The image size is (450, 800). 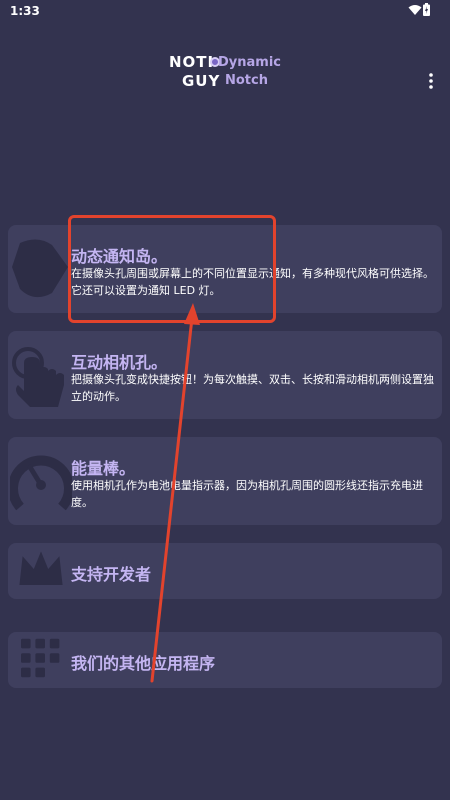 I want to click on card-title: 能量棒。, so click(x=103, y=468).